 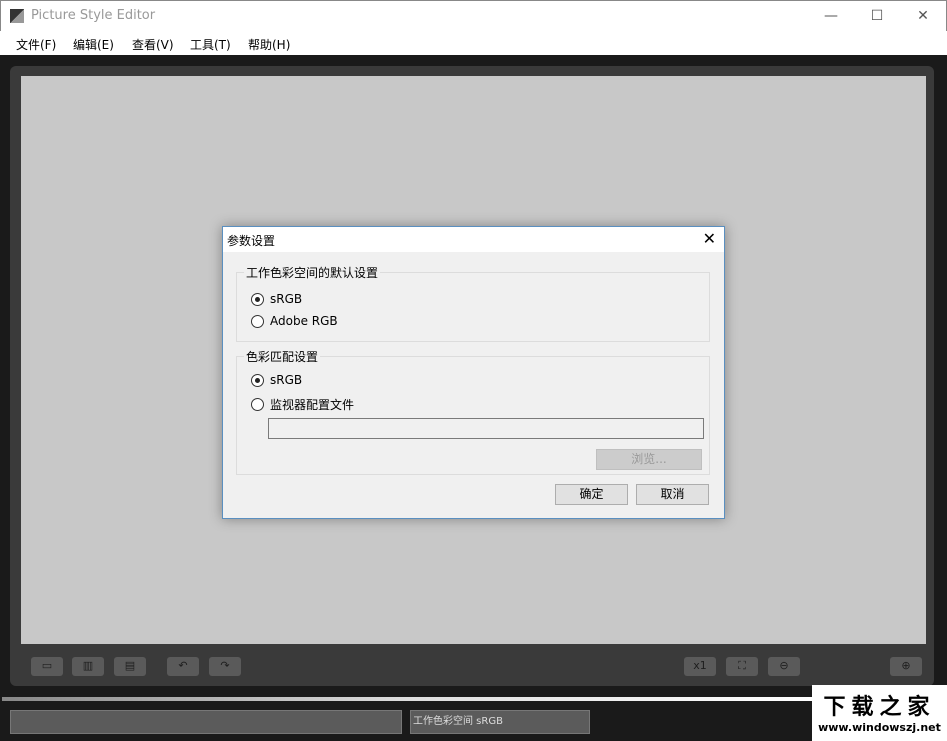 I want to click on menu-tools: 工具(T), so click(x=210, y=44).